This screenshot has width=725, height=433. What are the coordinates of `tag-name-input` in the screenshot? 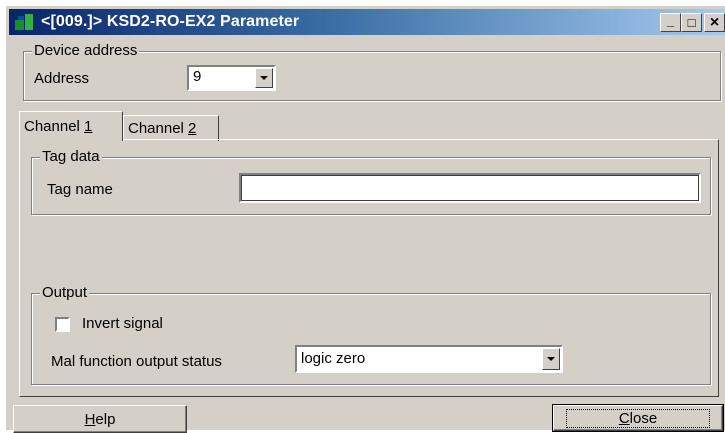 It's located at (470, 188).